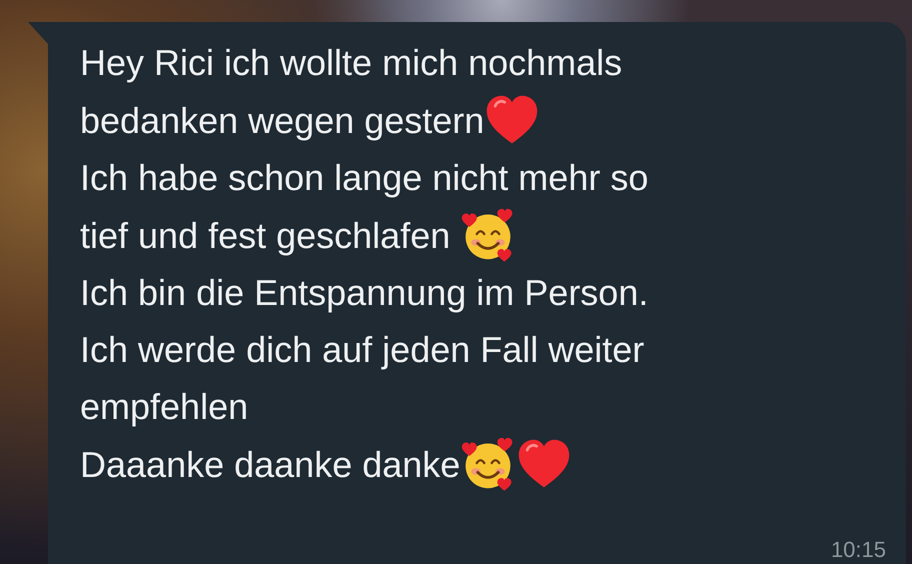 The width and height of the screenshot is (912, 564). I want to click on message-time: 10:15, so click(858, 550).